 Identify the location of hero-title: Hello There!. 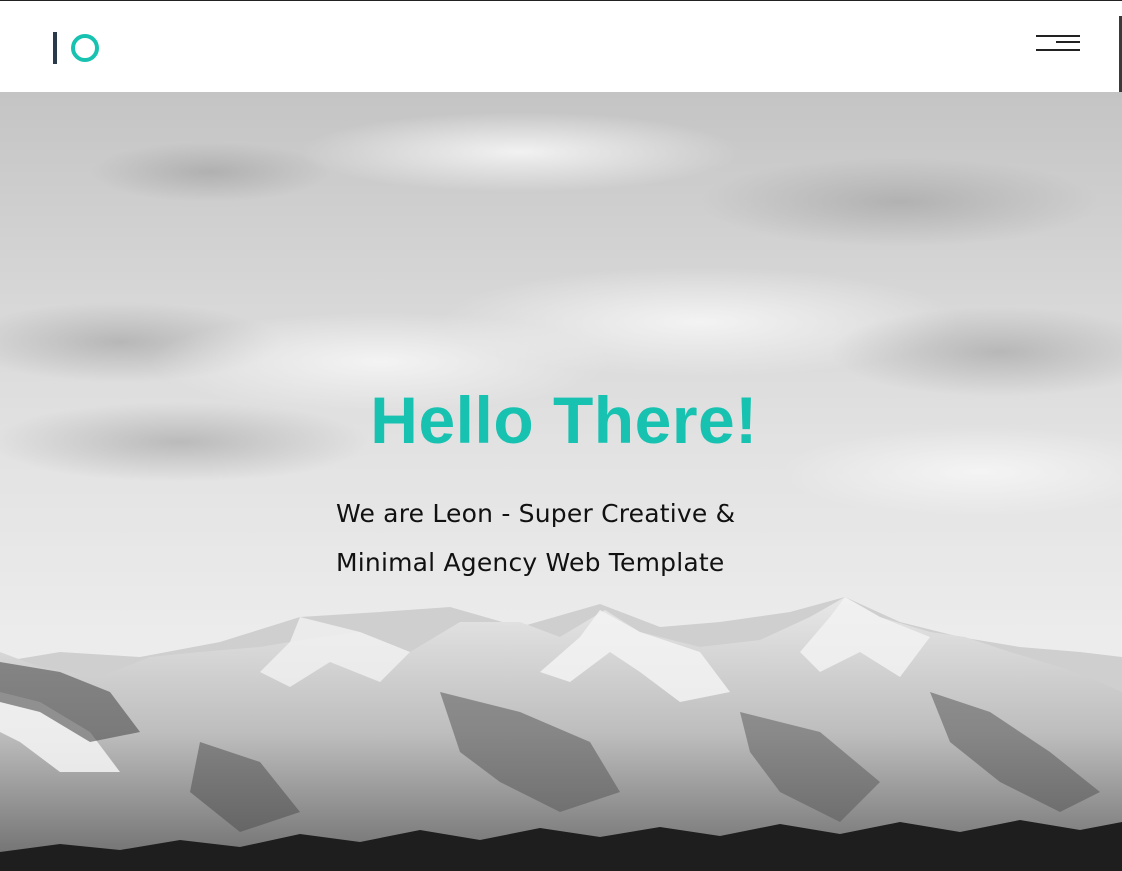
(564, 420).